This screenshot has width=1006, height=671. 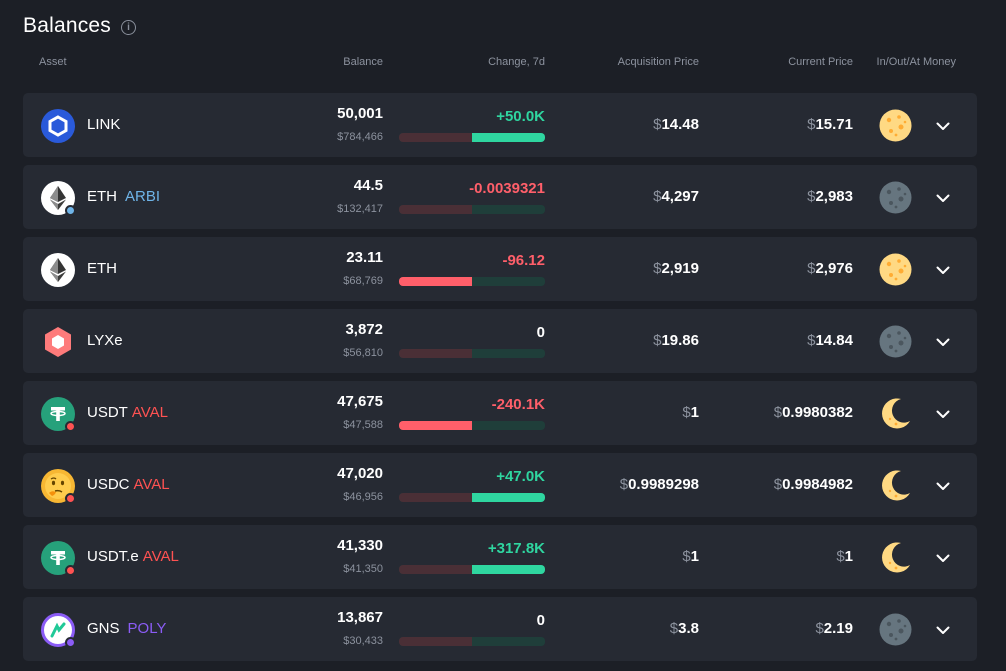 I want to click on current-price-value: 0.9984982, so click(x=817, y=484).